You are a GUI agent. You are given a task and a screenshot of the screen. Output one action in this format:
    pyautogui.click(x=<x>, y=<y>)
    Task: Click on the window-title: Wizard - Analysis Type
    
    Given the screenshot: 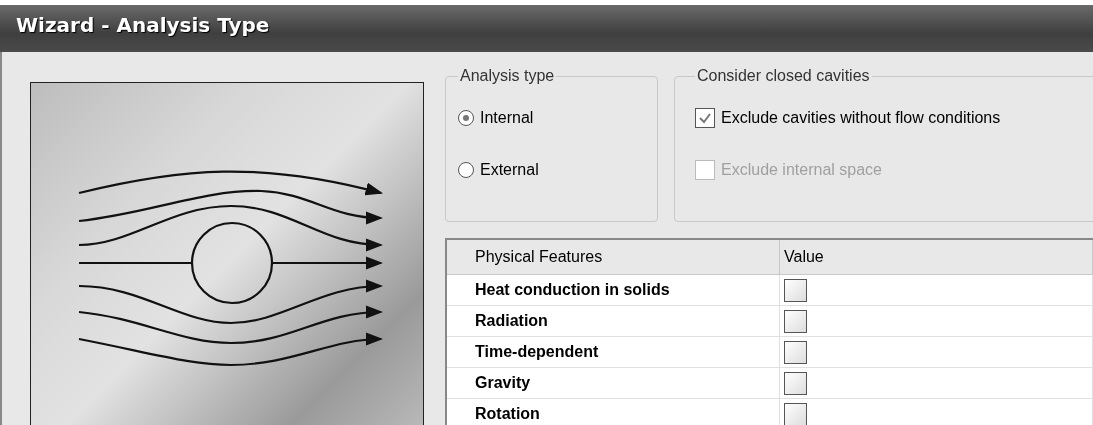 What is the action you would take?
    pyautogui.click(x=143, y=25)
    